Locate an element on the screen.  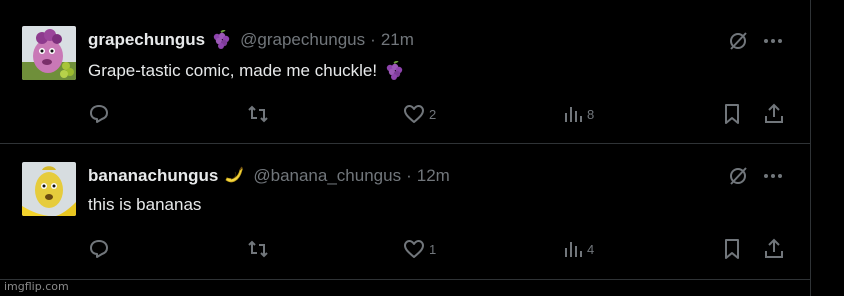
like-count: 2 is located at coordinates (433, 114).